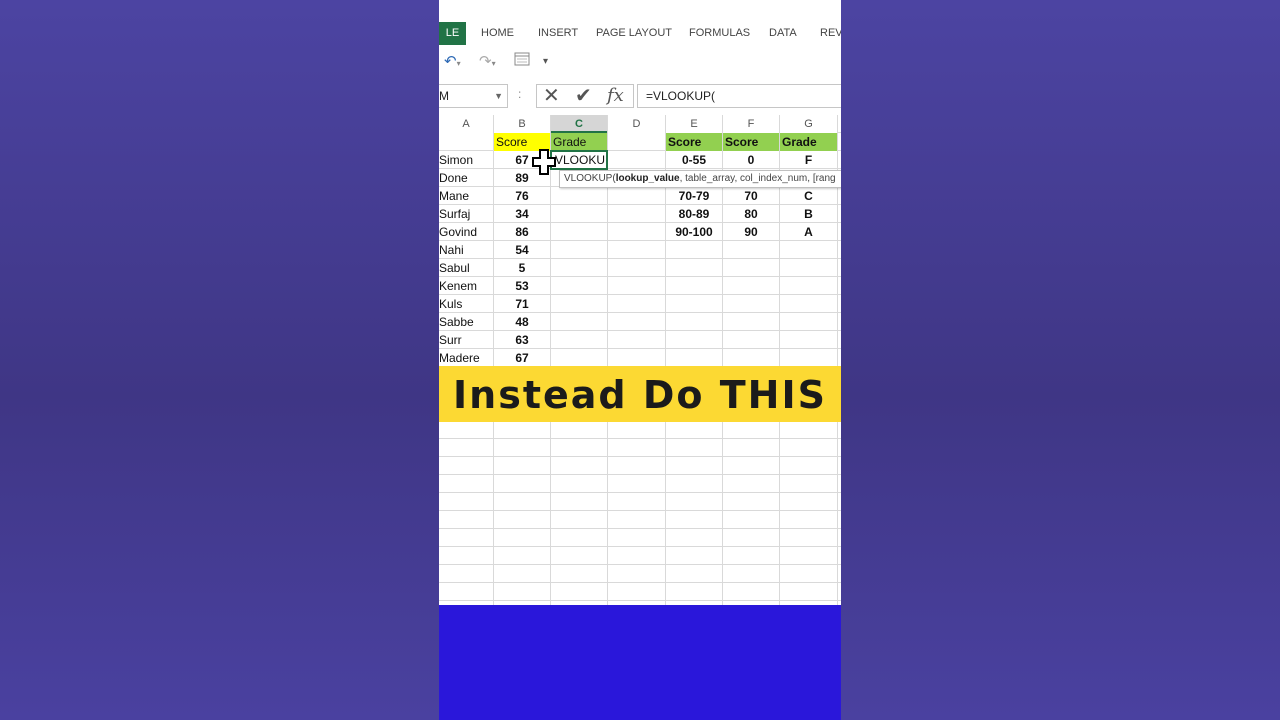  What do you see at coordinates (640, 662) in the screenshot?
I see `bottom-panel` at bounding box center [640, 662].